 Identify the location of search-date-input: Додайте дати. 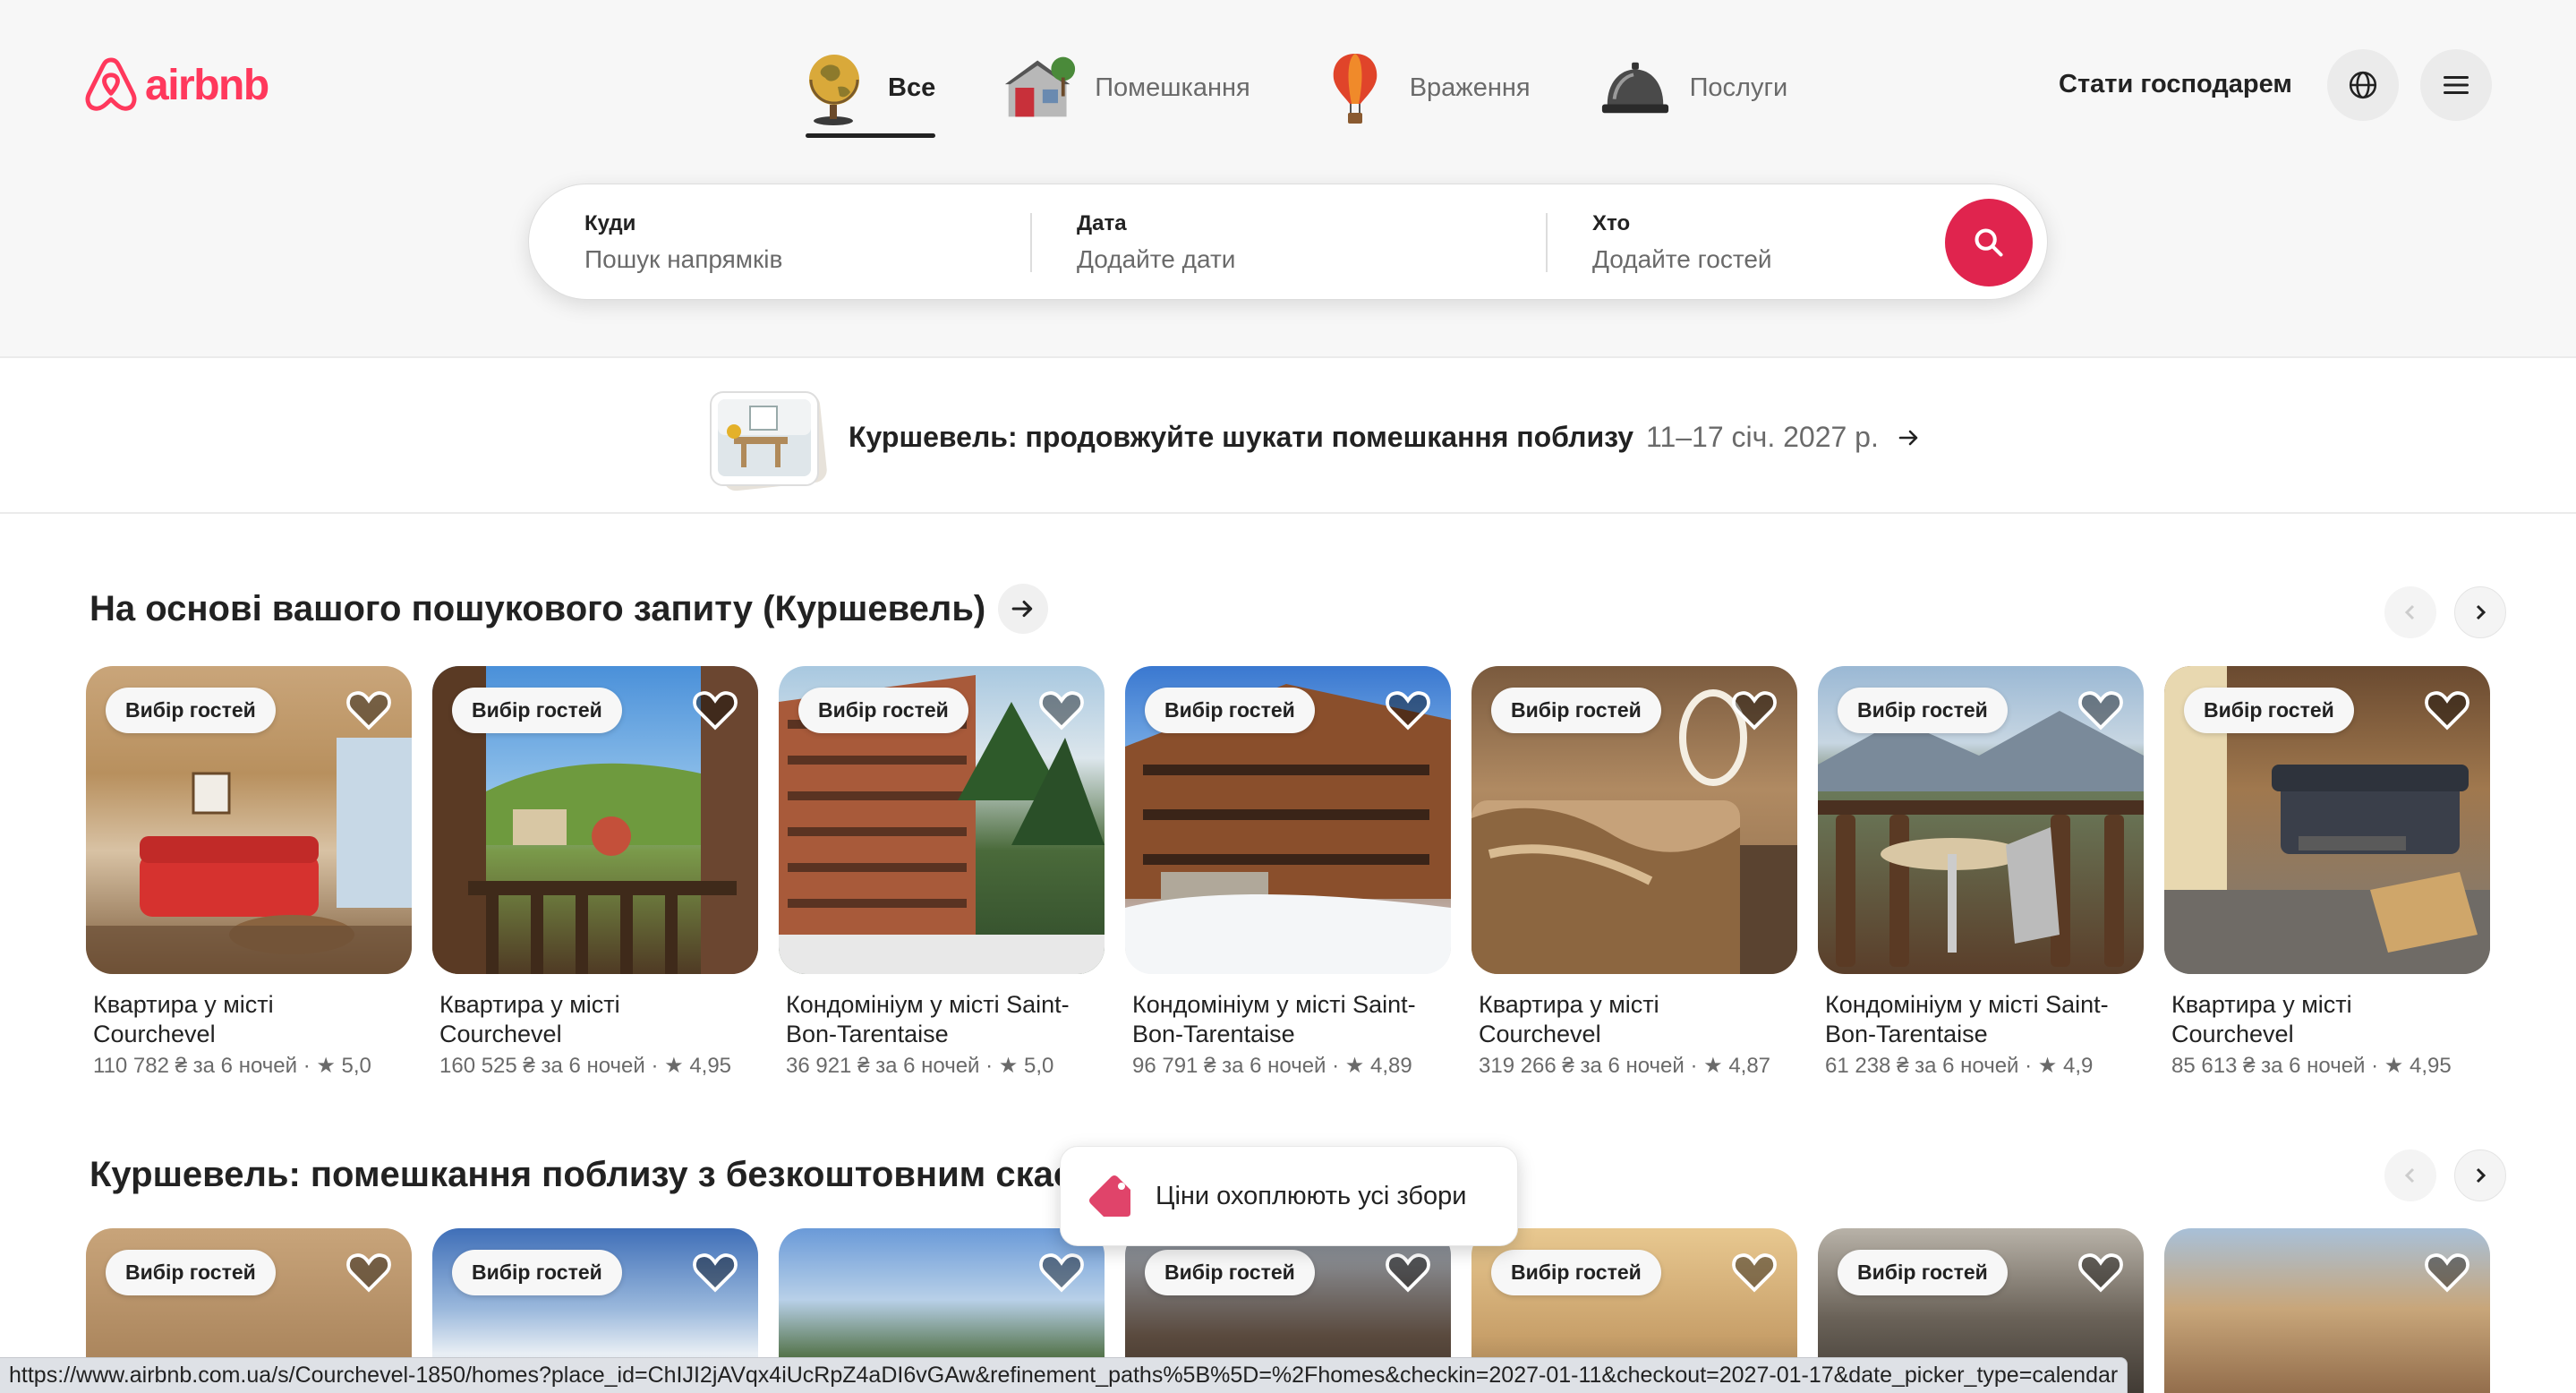
(1156, 259).